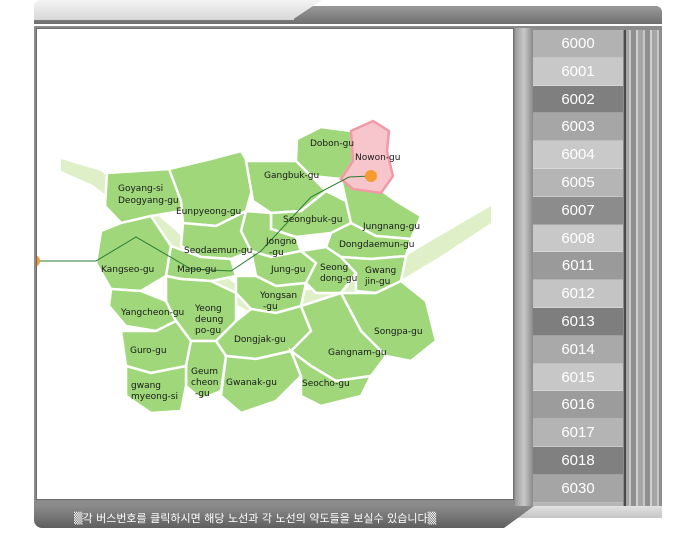 The width and height of the screenshot is (685, 543). Describe the element at coordinates (578, 433) in the screenshot. I see `route-6017-button: 6017` at that location.